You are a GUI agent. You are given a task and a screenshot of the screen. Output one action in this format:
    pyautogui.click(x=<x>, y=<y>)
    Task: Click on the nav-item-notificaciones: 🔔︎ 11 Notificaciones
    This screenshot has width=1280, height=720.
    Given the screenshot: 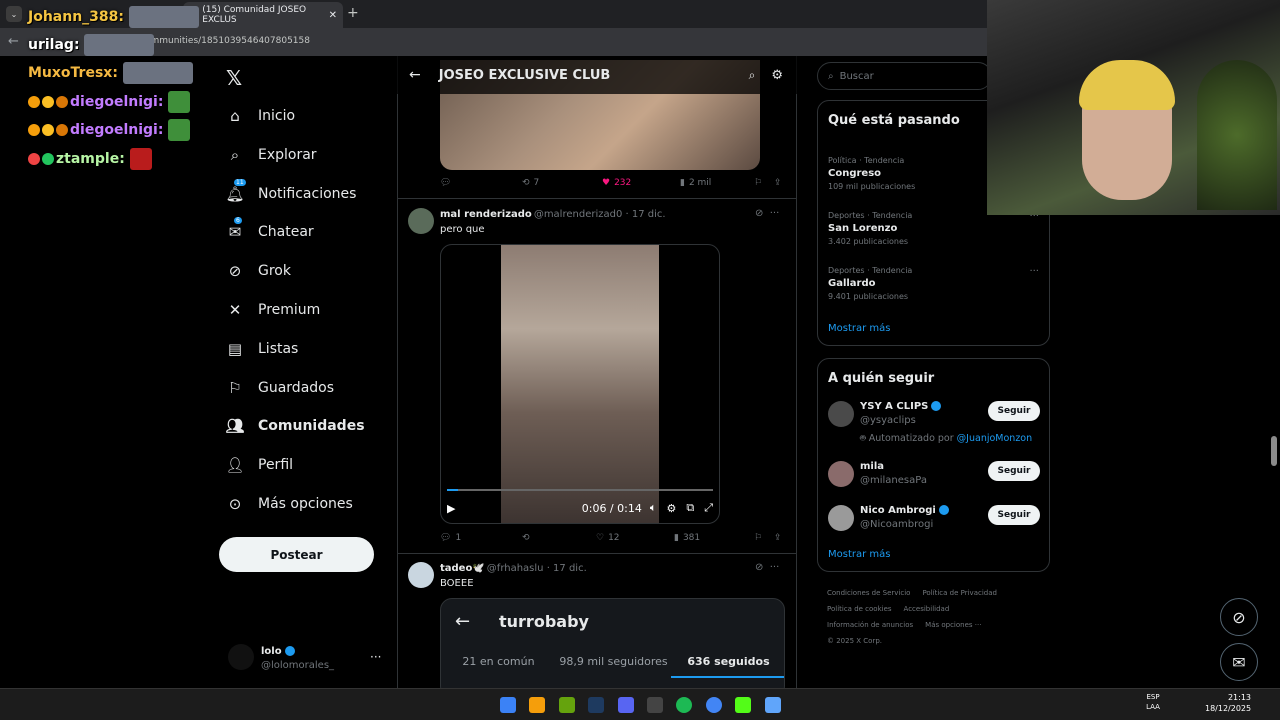 What is the action you would take?
    pyautogui.click(x=290, y=193)
    